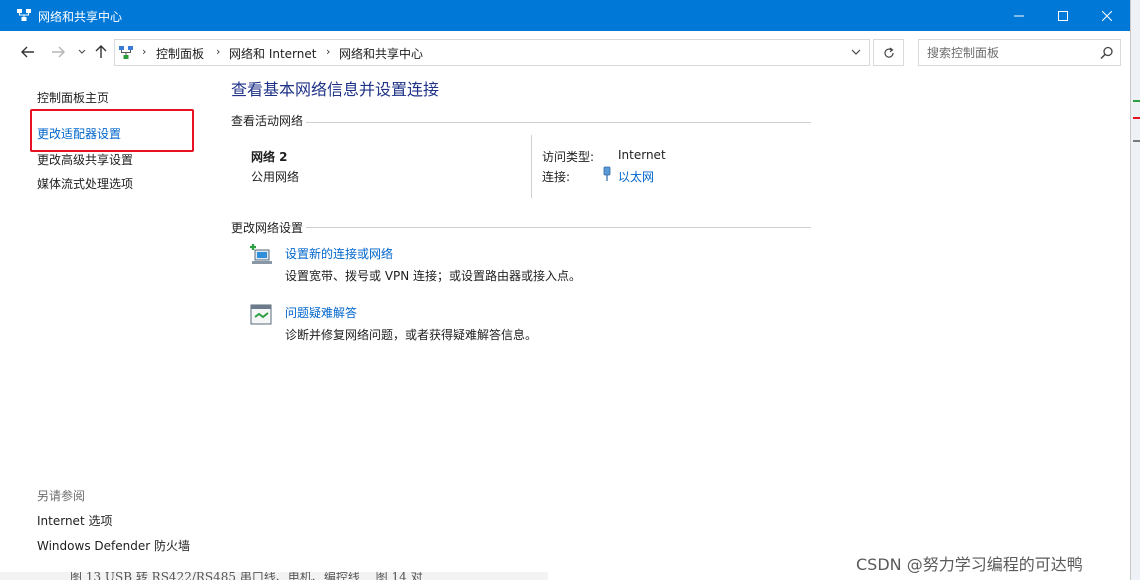  I want to click on access-type-label: 访问类型:, so click(568, 157).